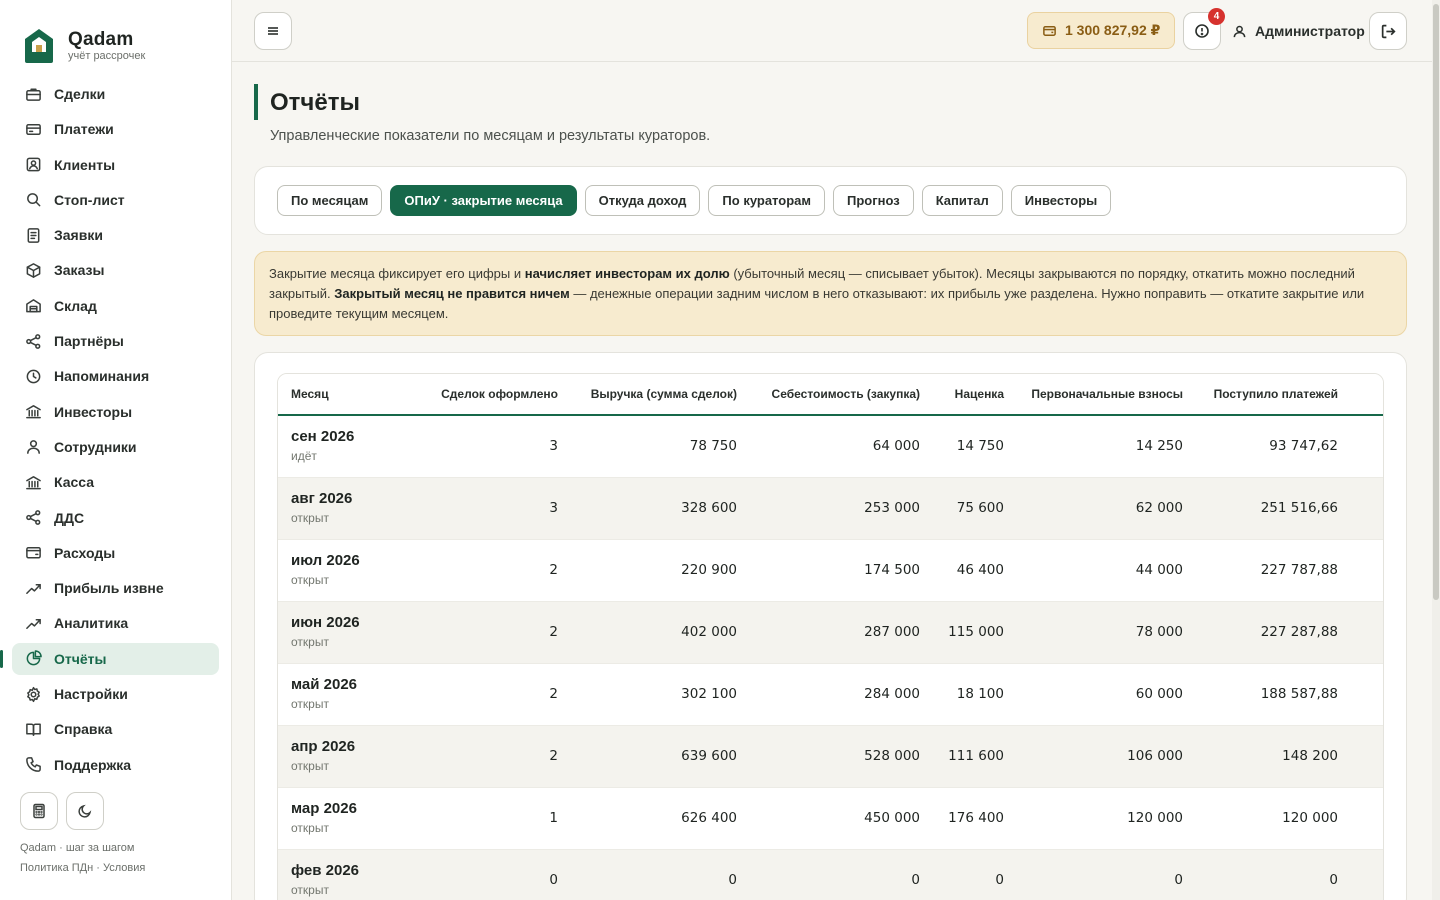 Image resolution: width=1440 pixels, height=900 pixels. What do you see at coordinates (1273, 395) in the screenshot?
I see `column-header: Поступило платежей` at bounding box center [1273, 395].